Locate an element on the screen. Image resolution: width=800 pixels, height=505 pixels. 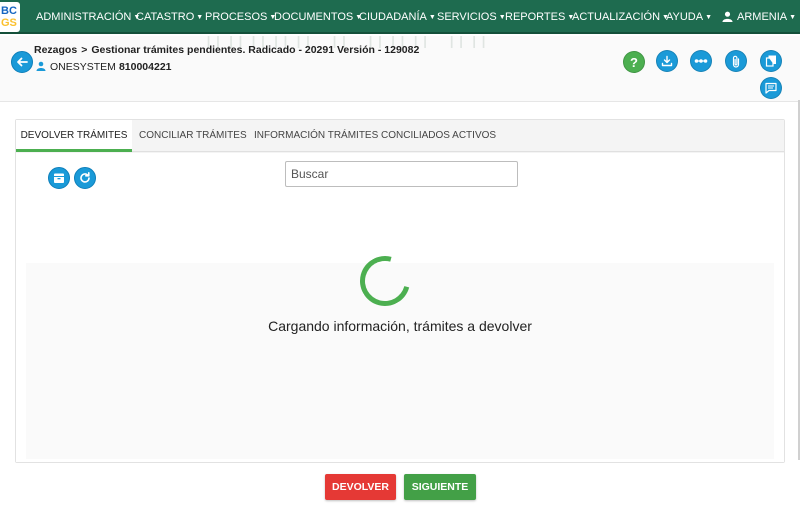
tab-label: INFORMACIÓN TRÁMITES CONCILIADOS ACTIVOS is located at coordinates (375, 135).